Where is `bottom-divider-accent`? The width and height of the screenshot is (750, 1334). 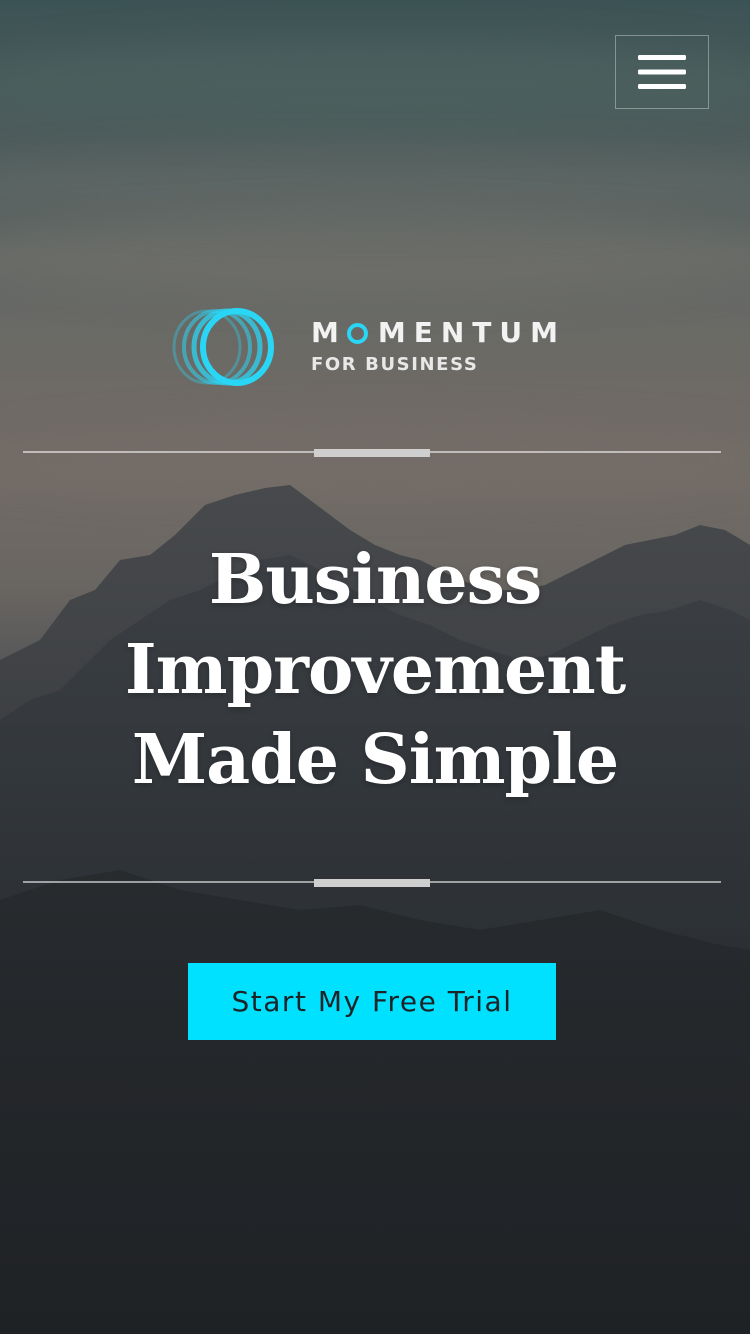
bottom-divider-accent is located at coordinates (372, 883).